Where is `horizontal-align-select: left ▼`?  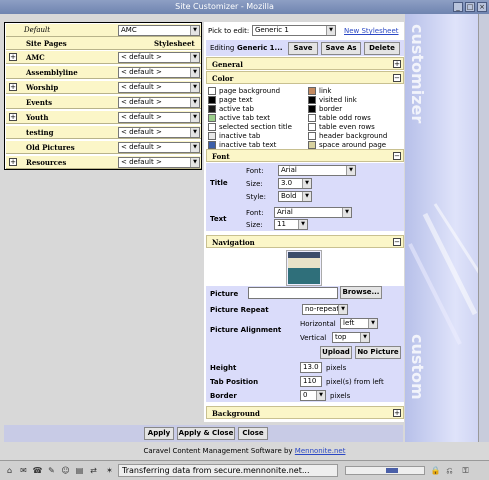
horizontal-align-select: left ▼ is located at coordinates (359, 323).